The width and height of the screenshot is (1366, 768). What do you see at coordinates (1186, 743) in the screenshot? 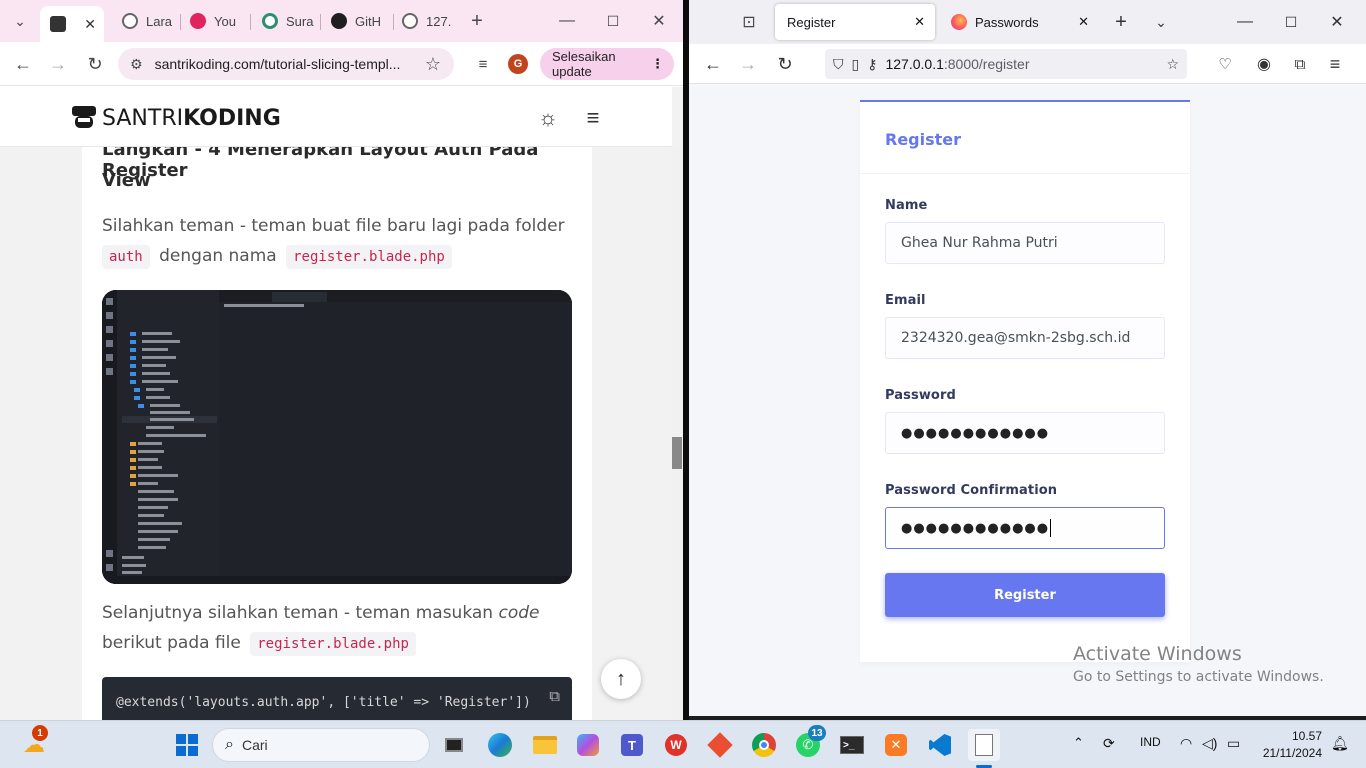
I see `wifi-icon: ◠` at bounding box center [1186, 743].